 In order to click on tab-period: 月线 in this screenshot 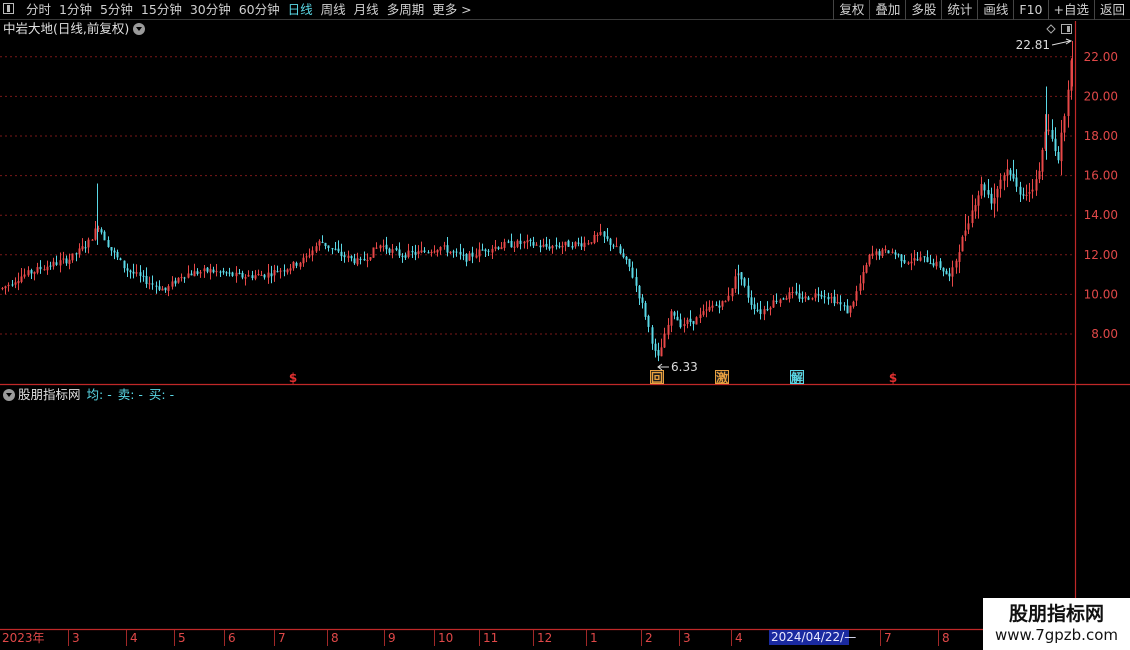, I will do `click(366, 10)`.